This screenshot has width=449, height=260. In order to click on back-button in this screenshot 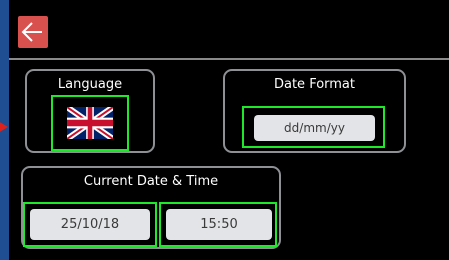, I will do `click(33, 32)`.